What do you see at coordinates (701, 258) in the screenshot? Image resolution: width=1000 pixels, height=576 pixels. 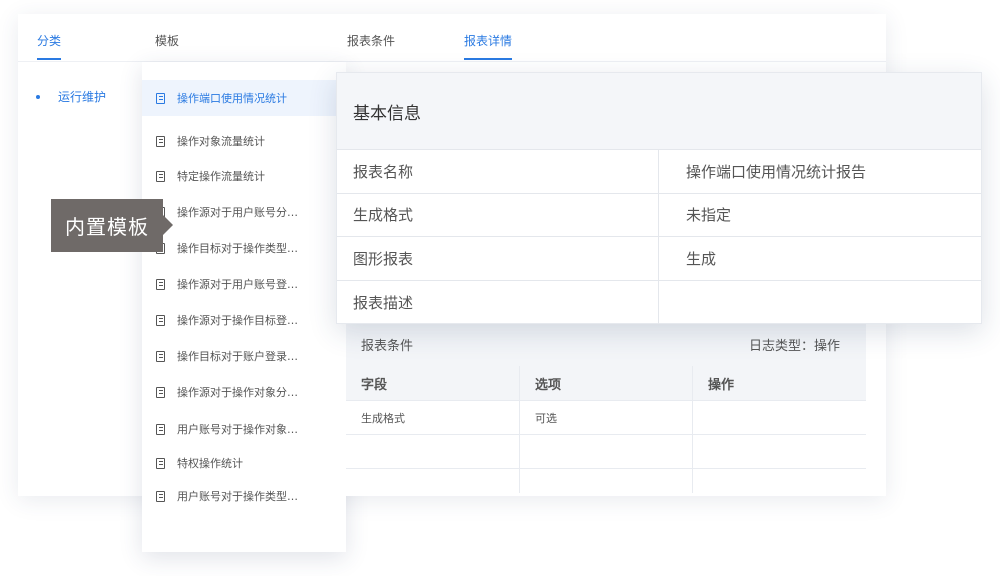 I see `info-value: 生成` at bounding box center [701, 258].